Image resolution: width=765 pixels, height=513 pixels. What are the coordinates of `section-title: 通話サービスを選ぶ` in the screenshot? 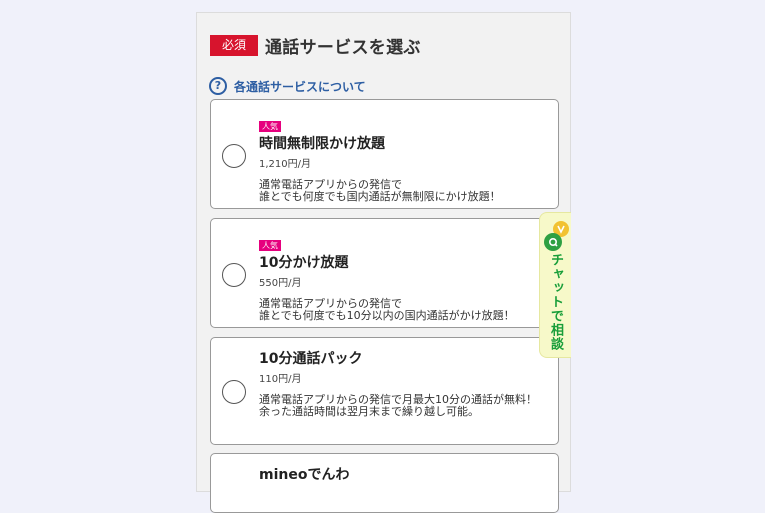 It's located at (343, 48).